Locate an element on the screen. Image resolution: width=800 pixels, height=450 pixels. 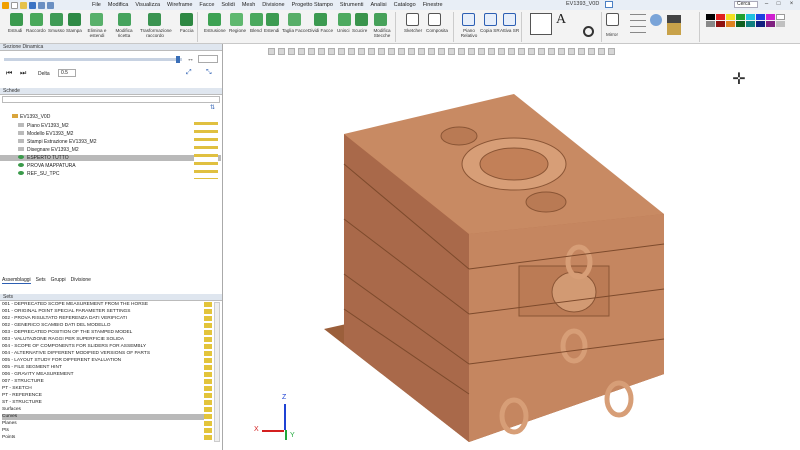
line-tools-icon is located at coordinates (541, 24).